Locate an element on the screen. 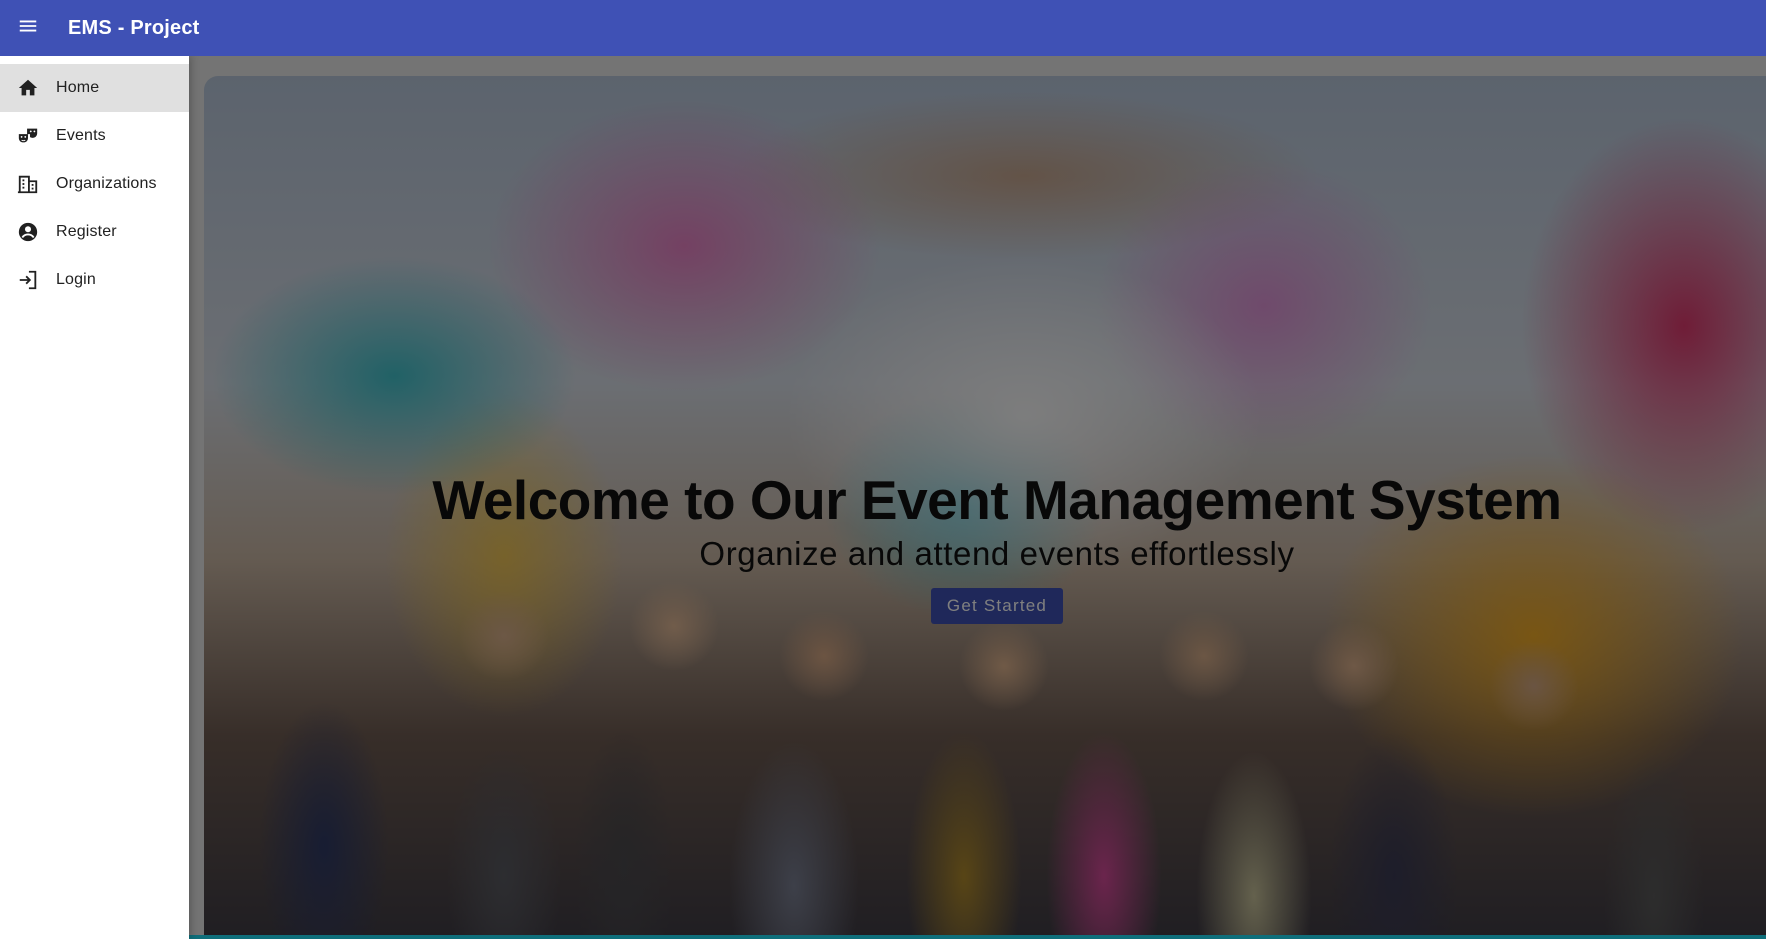  account-circle-icon is located at coordinates (28, 232).